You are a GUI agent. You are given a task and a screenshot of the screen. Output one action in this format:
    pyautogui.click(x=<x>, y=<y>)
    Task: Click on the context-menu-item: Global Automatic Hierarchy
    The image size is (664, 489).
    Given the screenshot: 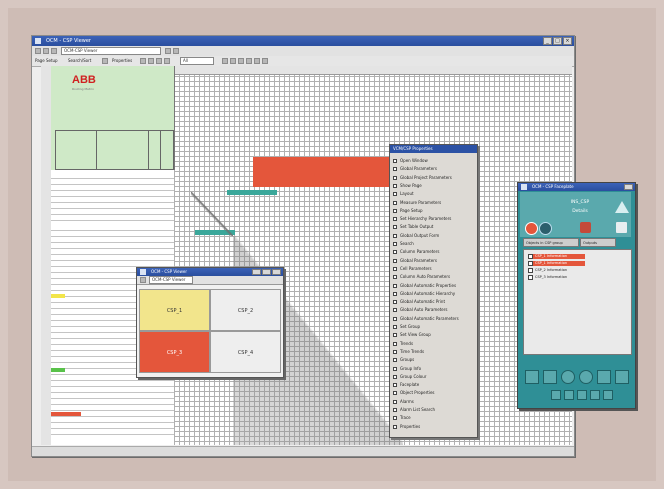 What is the action you would take?
    pyautogui.click(x=433, y=294)
    